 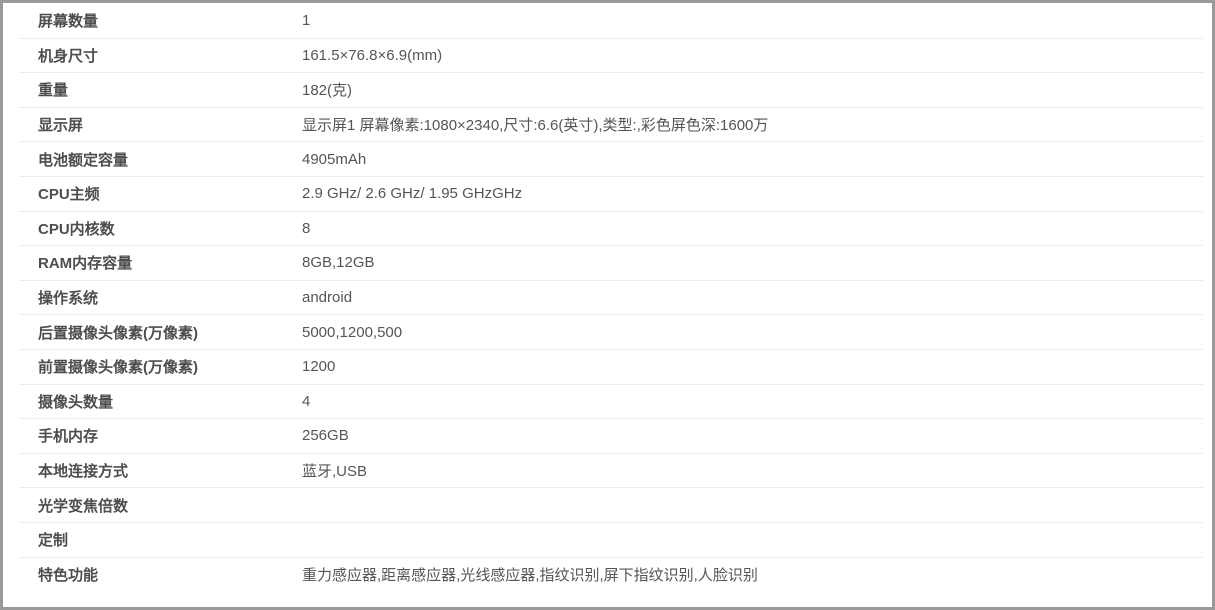 I want to click on spec-value: 2.9 GHz/ 2.6 GHz/ 1.95 GHzGHz, so click(x=412, y=194).